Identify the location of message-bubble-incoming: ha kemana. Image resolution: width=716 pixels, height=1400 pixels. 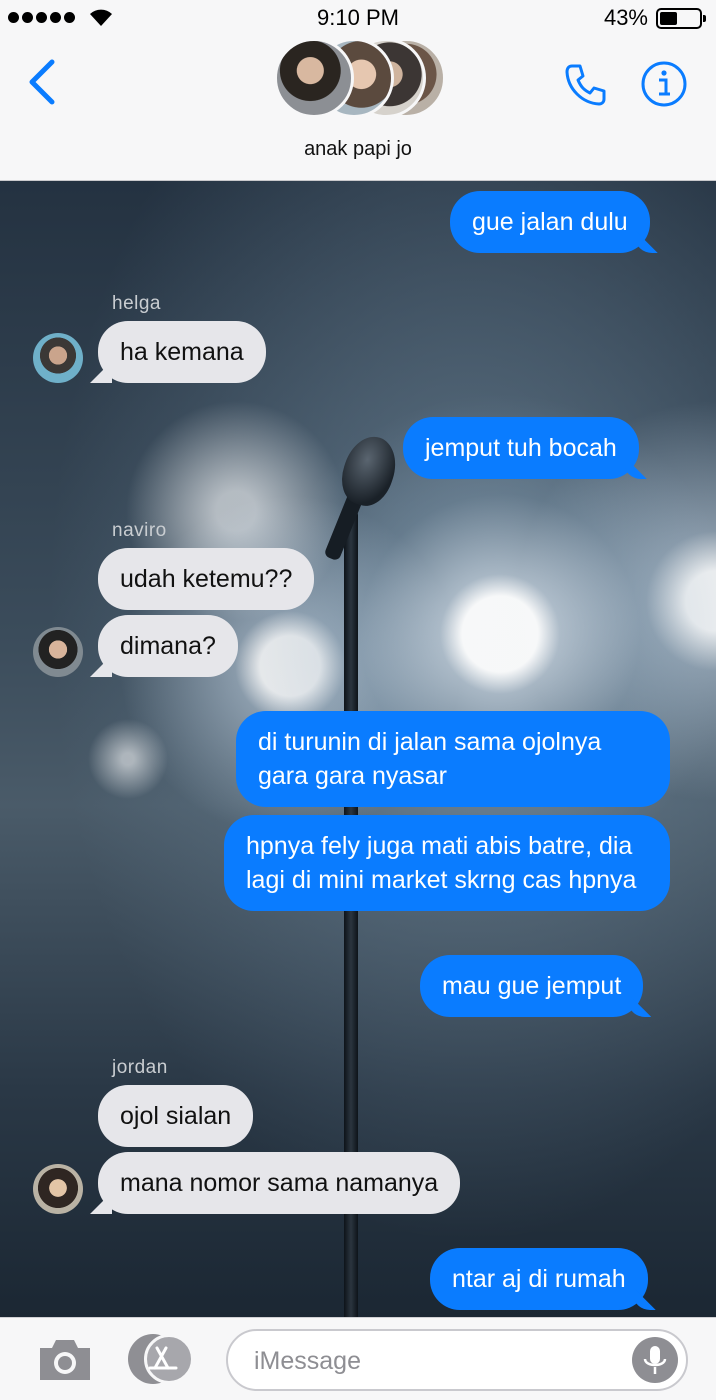
(182, 352).